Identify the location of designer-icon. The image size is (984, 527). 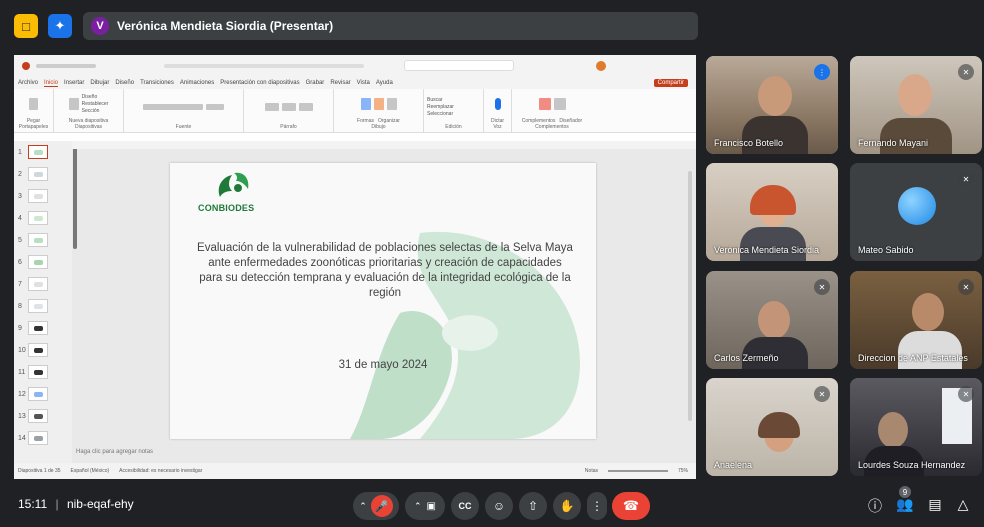
(559, 103).